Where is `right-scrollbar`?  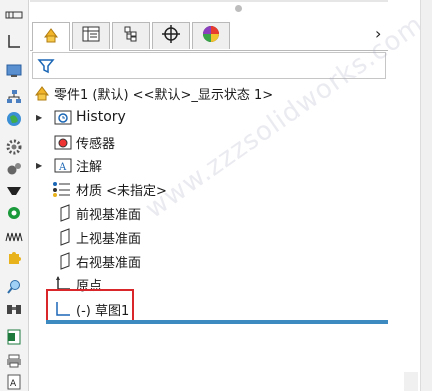 right-scrollbar is located at coordinates (426, 195).